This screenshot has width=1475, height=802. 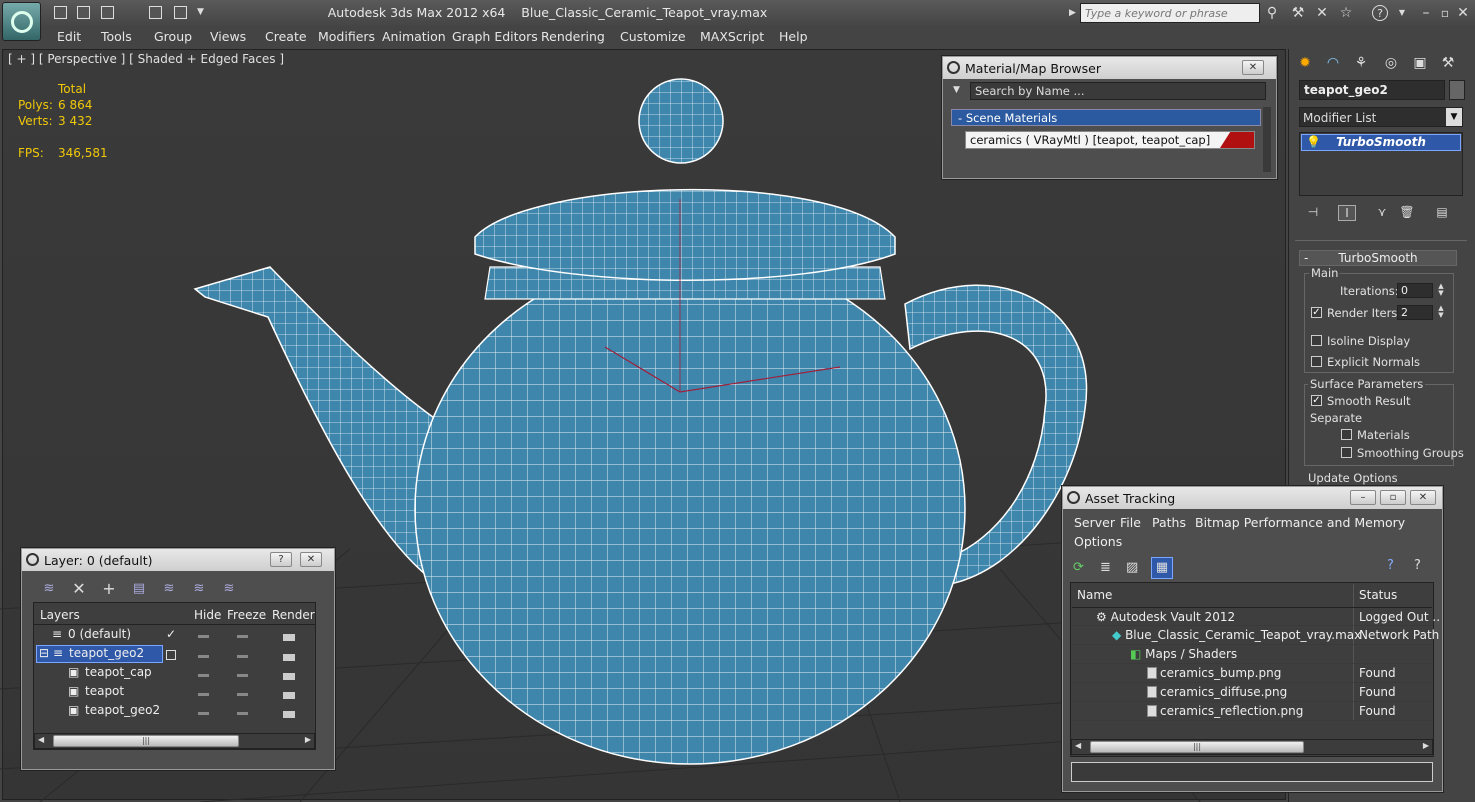 I want to click on highlight-selected-icon: ≋, so click(x=169, y=589).